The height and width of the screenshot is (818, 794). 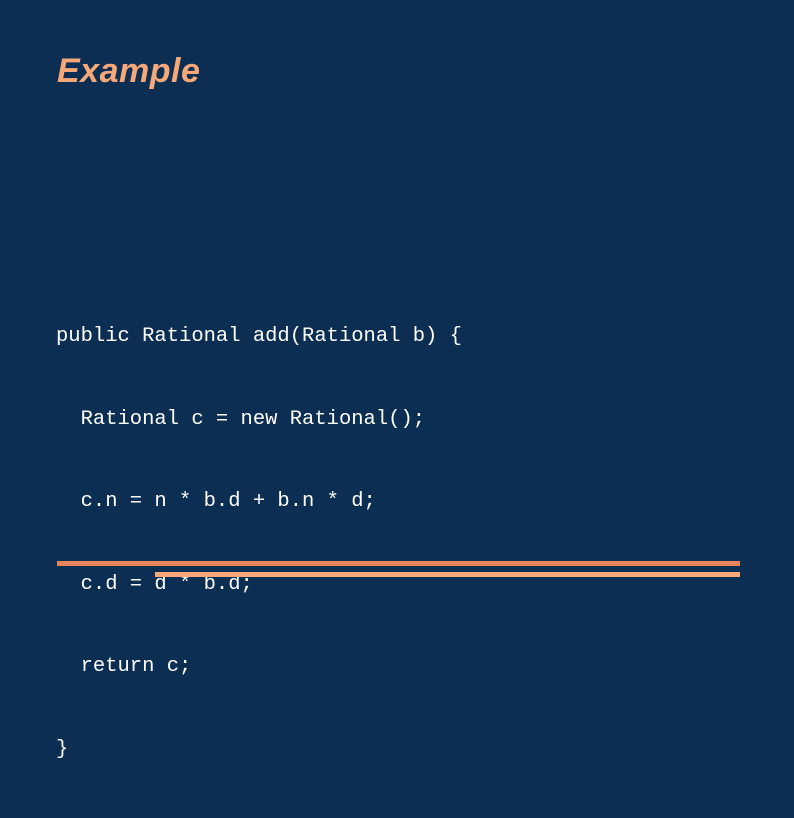 I want to click on code-line: return c;, so click(x=124, y=666).